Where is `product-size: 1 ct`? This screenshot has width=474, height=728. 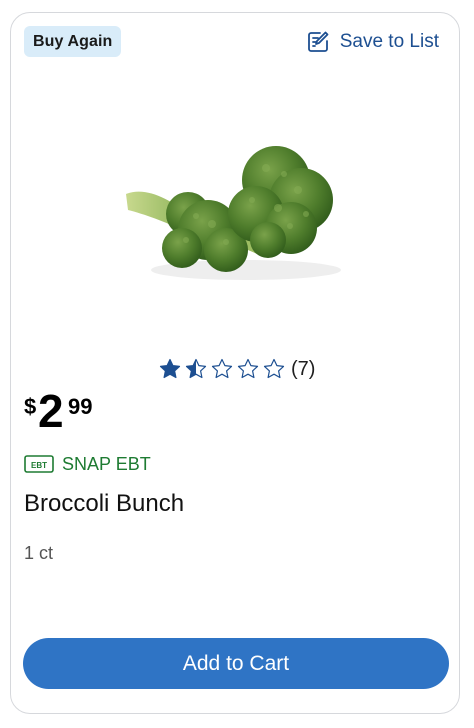 product-size: 1 ct is located at coordinates (39, 553).